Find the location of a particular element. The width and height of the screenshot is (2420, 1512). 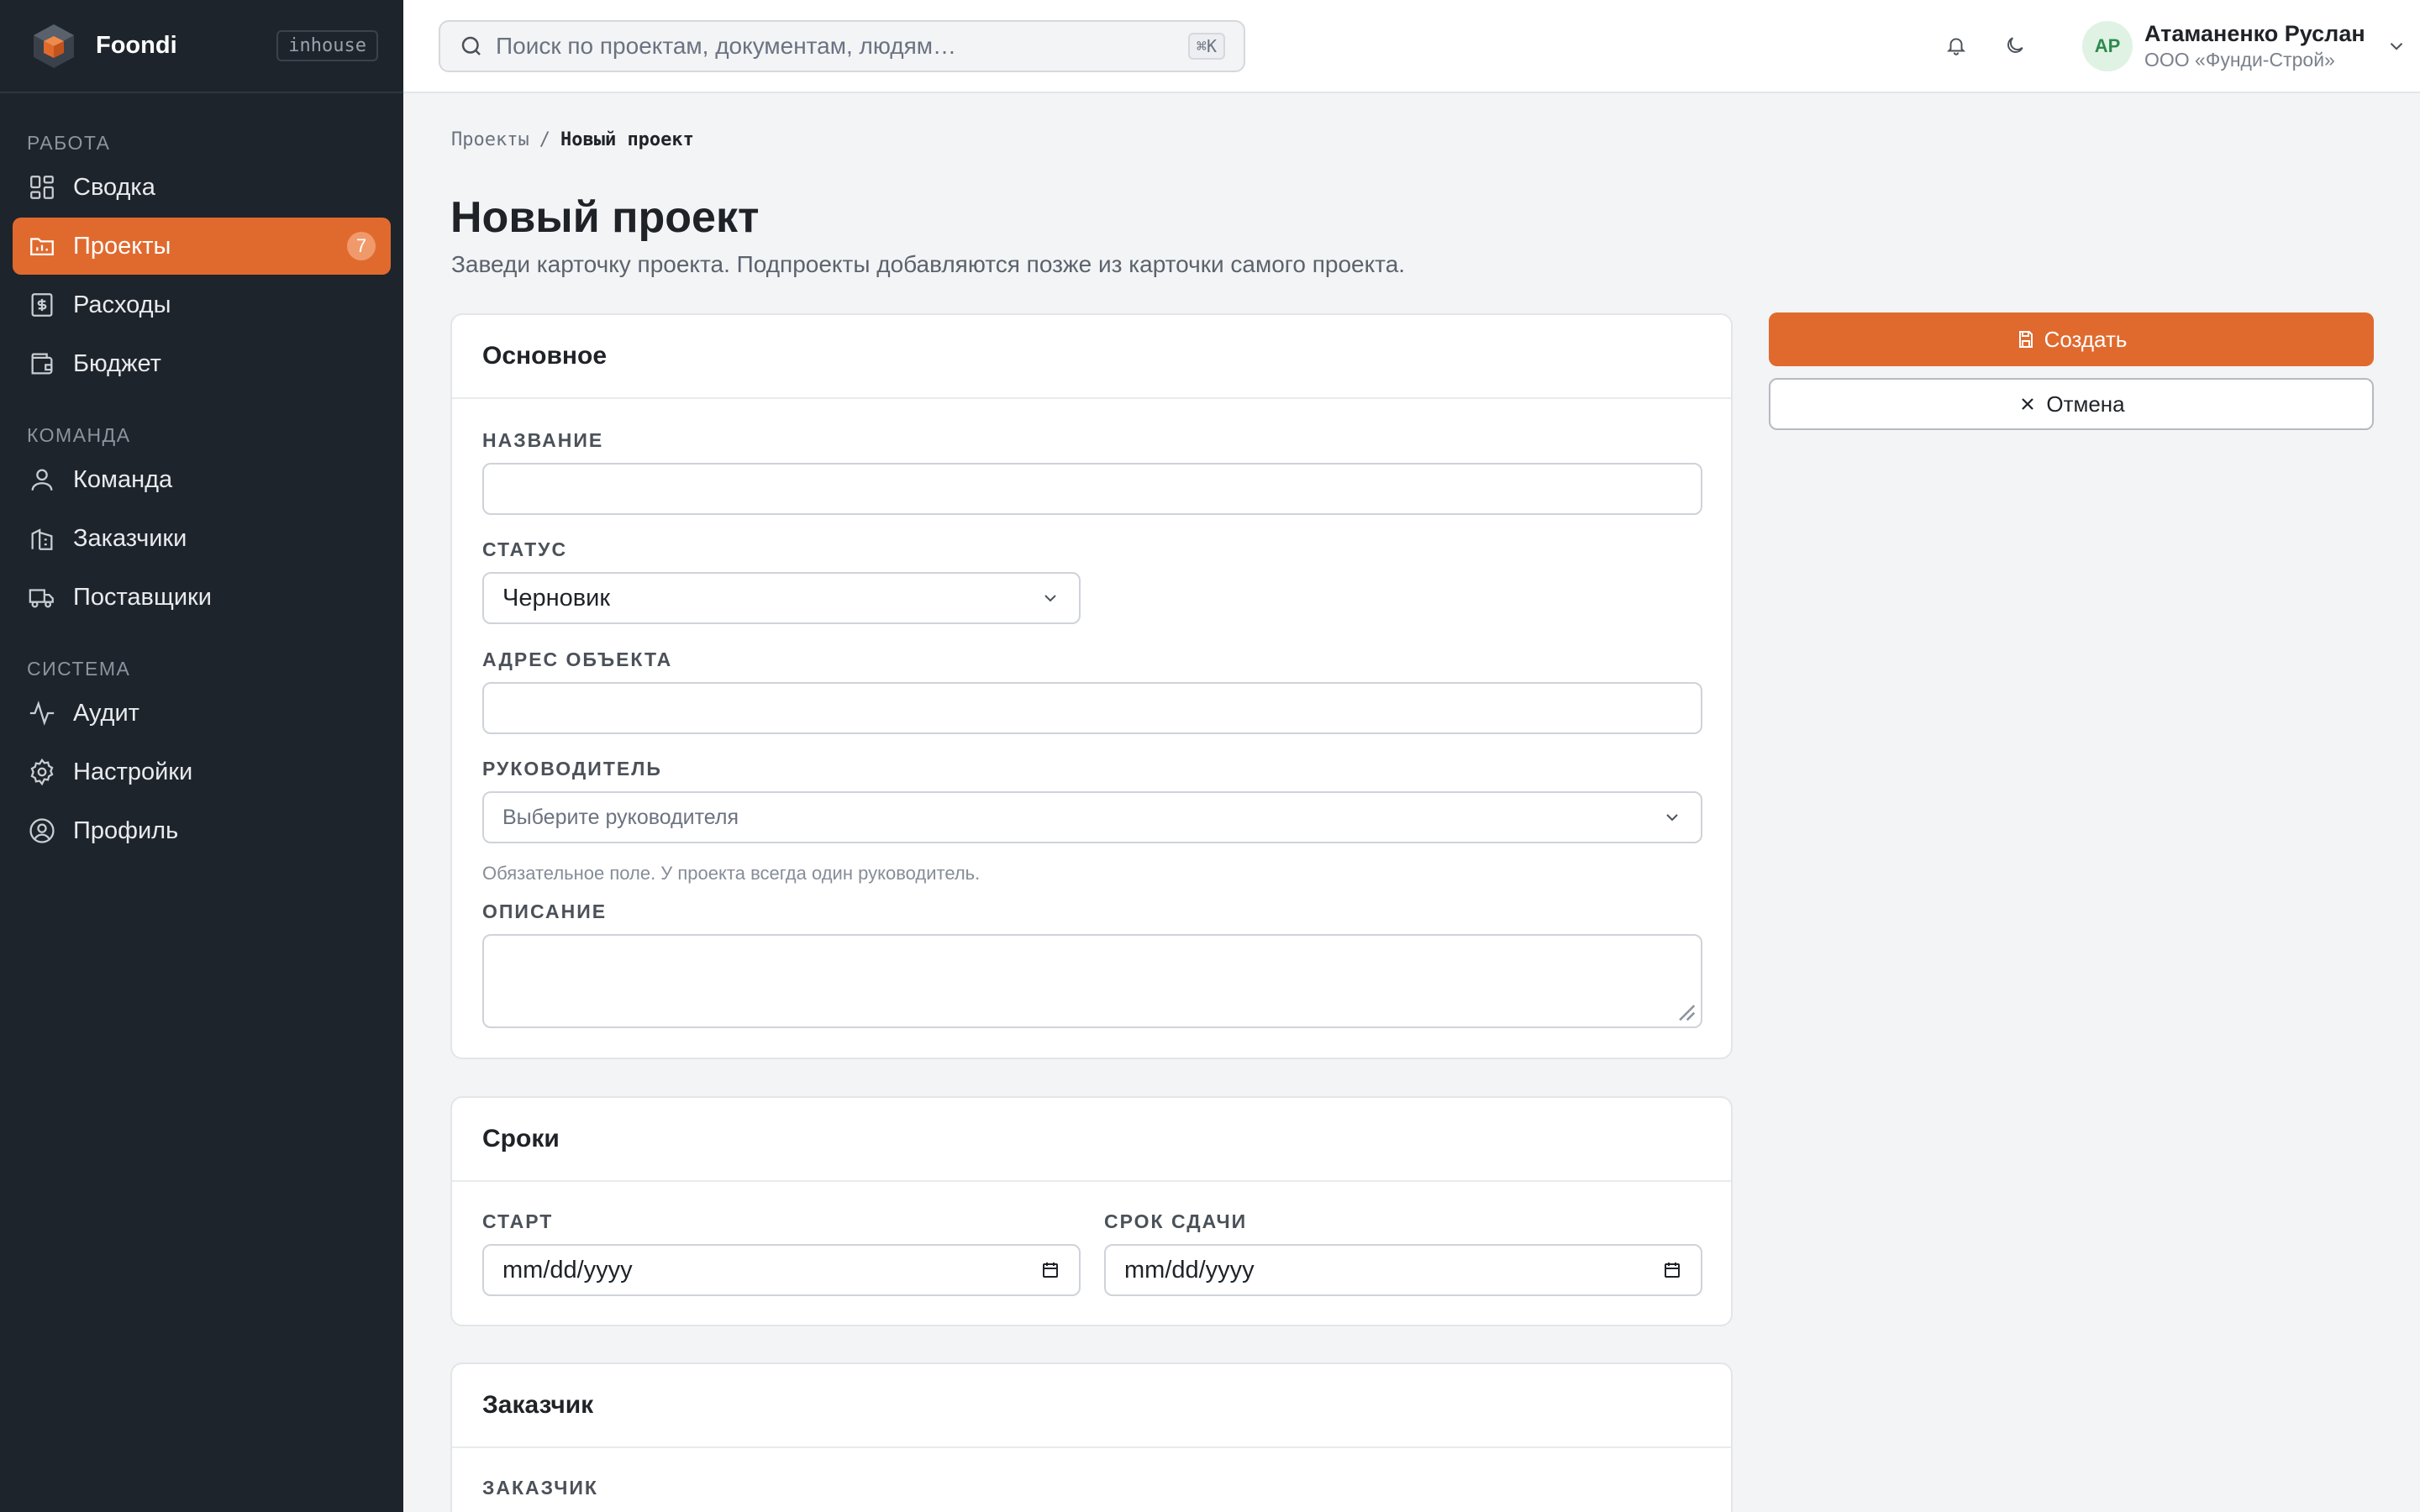

sidebar-item-label: Расходы is located at coordinates (122, 304).